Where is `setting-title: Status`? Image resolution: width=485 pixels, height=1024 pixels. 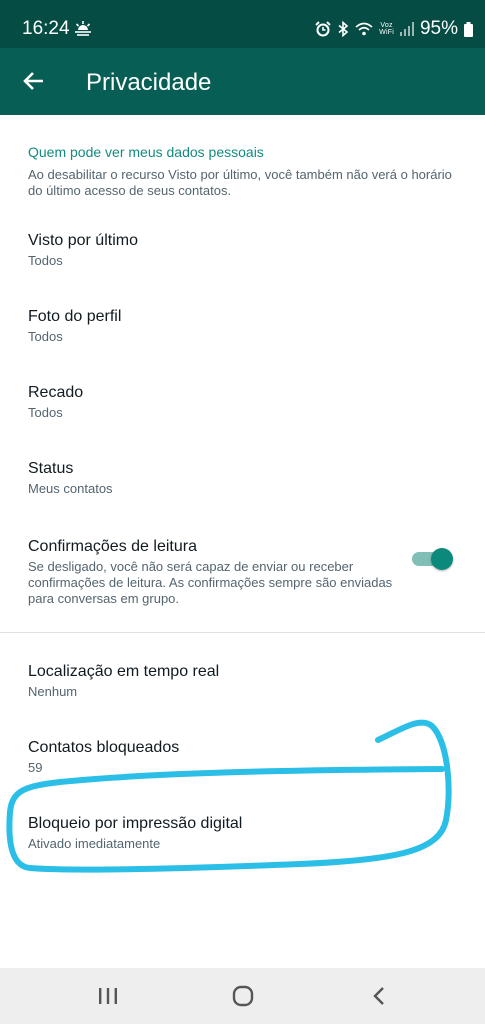
setting-title: Status is located at coordinates (51, 468).